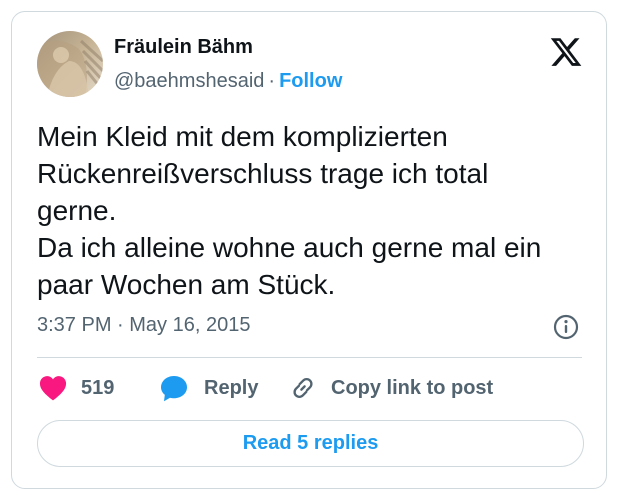 This screenshot has height=502, width=620. I want to click on follow-button: Follow, so click(310, 81).